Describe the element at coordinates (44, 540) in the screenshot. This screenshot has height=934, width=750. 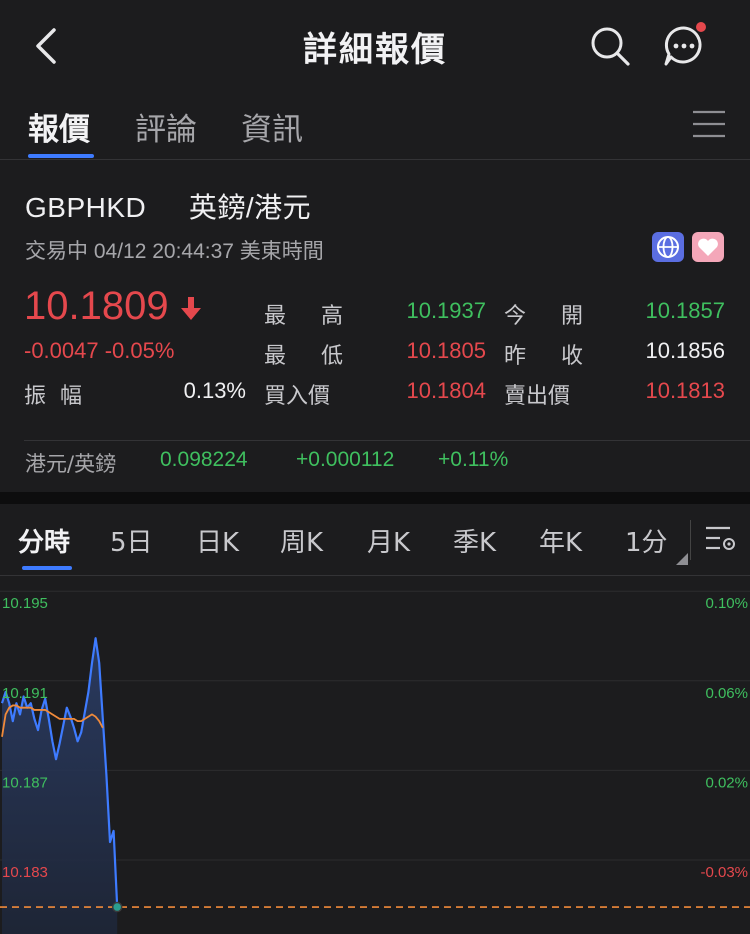
I see `chart-tab-intraday: 分時` at that location.